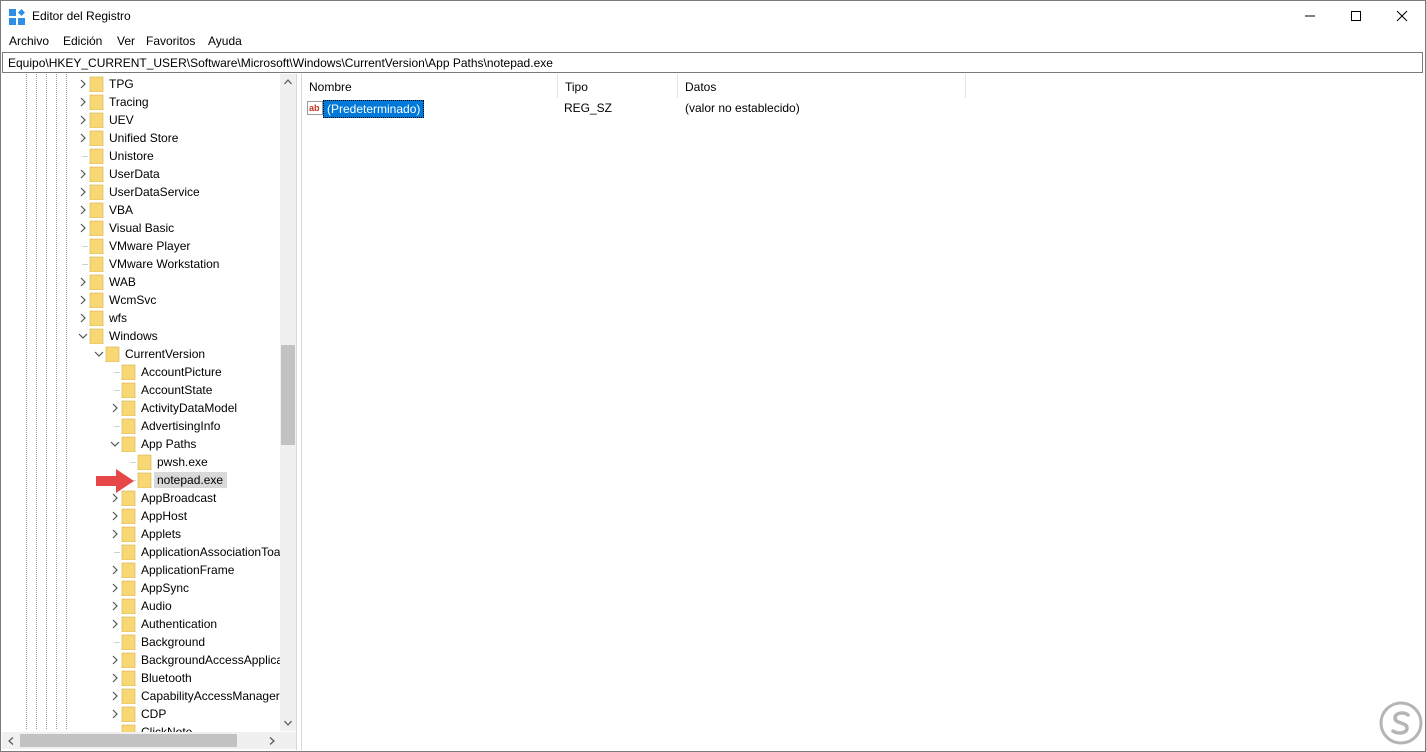 This screenshot has height=752, width=1426. What do you see at coordinates (271, 740) in the screenshot?
I see `scroll-right-icon` at bounding box center [271, 740].